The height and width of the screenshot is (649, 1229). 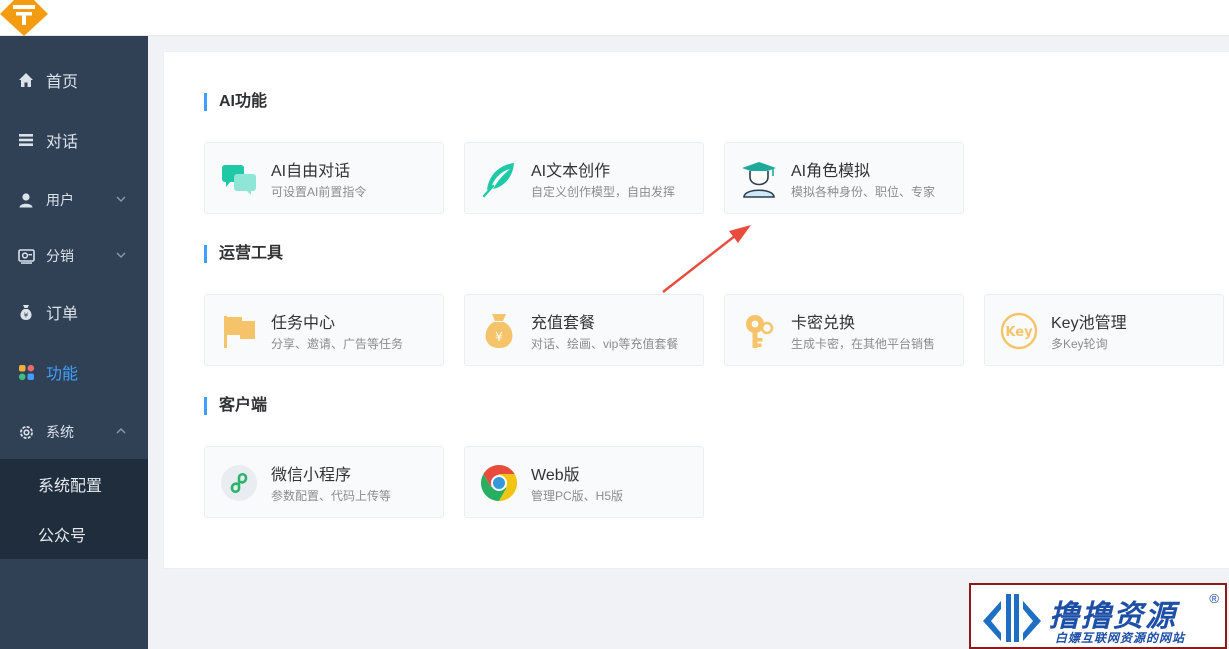 I want to click on home-icon, so click(x=26, y=80).